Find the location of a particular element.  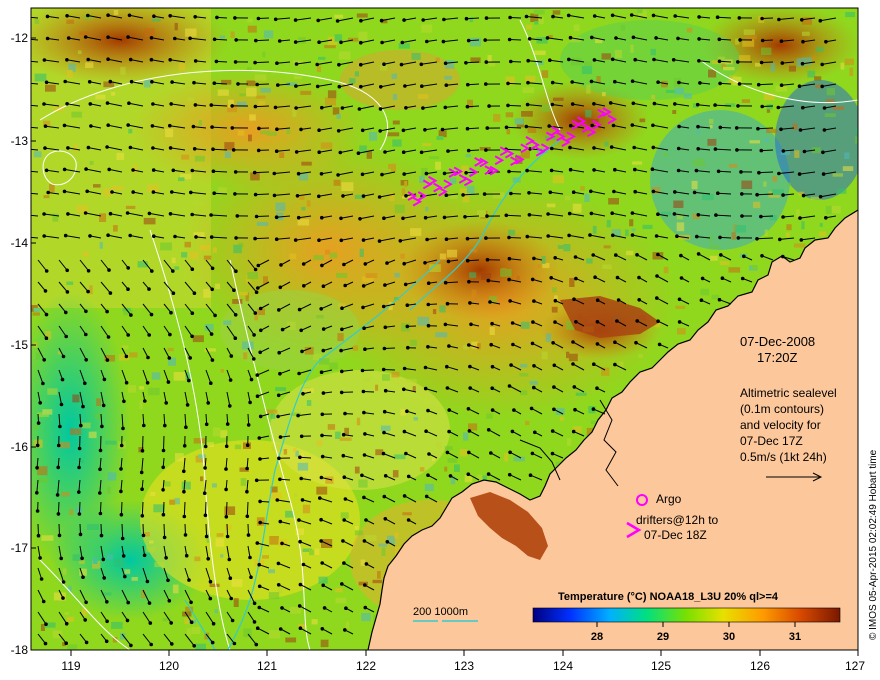

bathymetry-label: 200 1000m is located at coordinates (440, 612).